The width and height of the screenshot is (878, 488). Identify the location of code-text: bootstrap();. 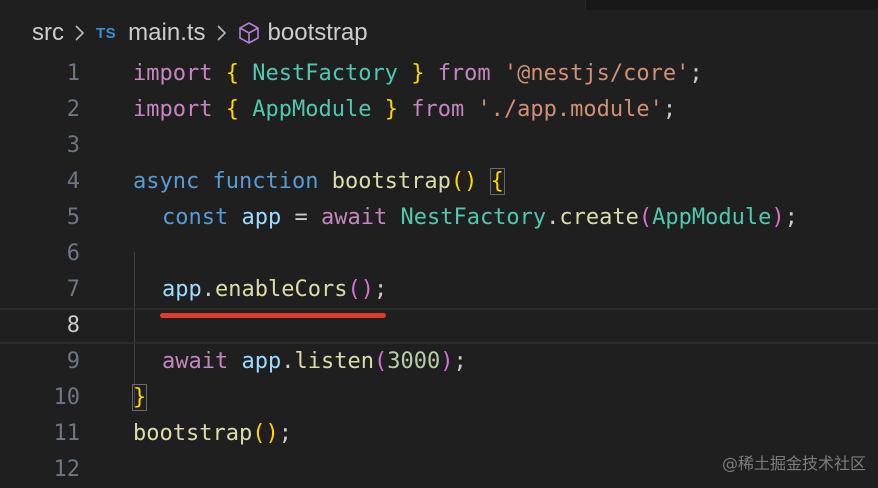
(212, 434).